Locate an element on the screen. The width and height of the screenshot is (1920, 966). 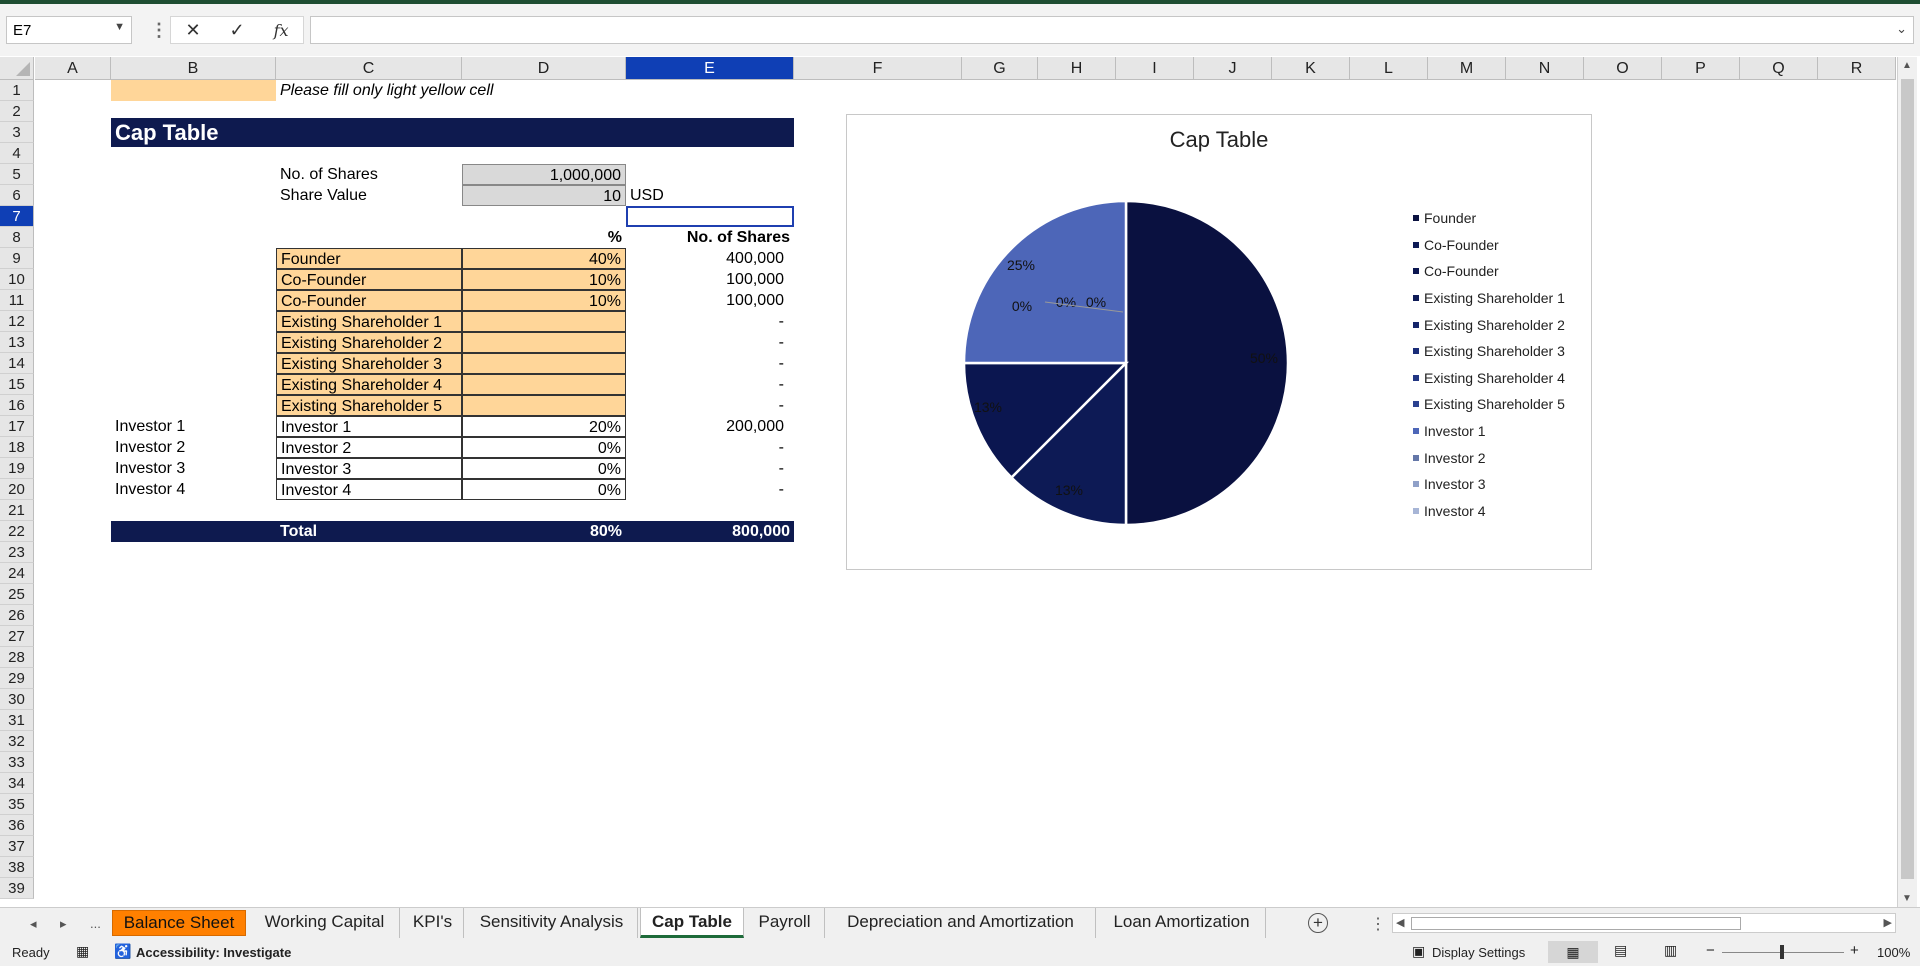
accessibility-status: Accessibility: Investigate is located at coordinates (213, 952).